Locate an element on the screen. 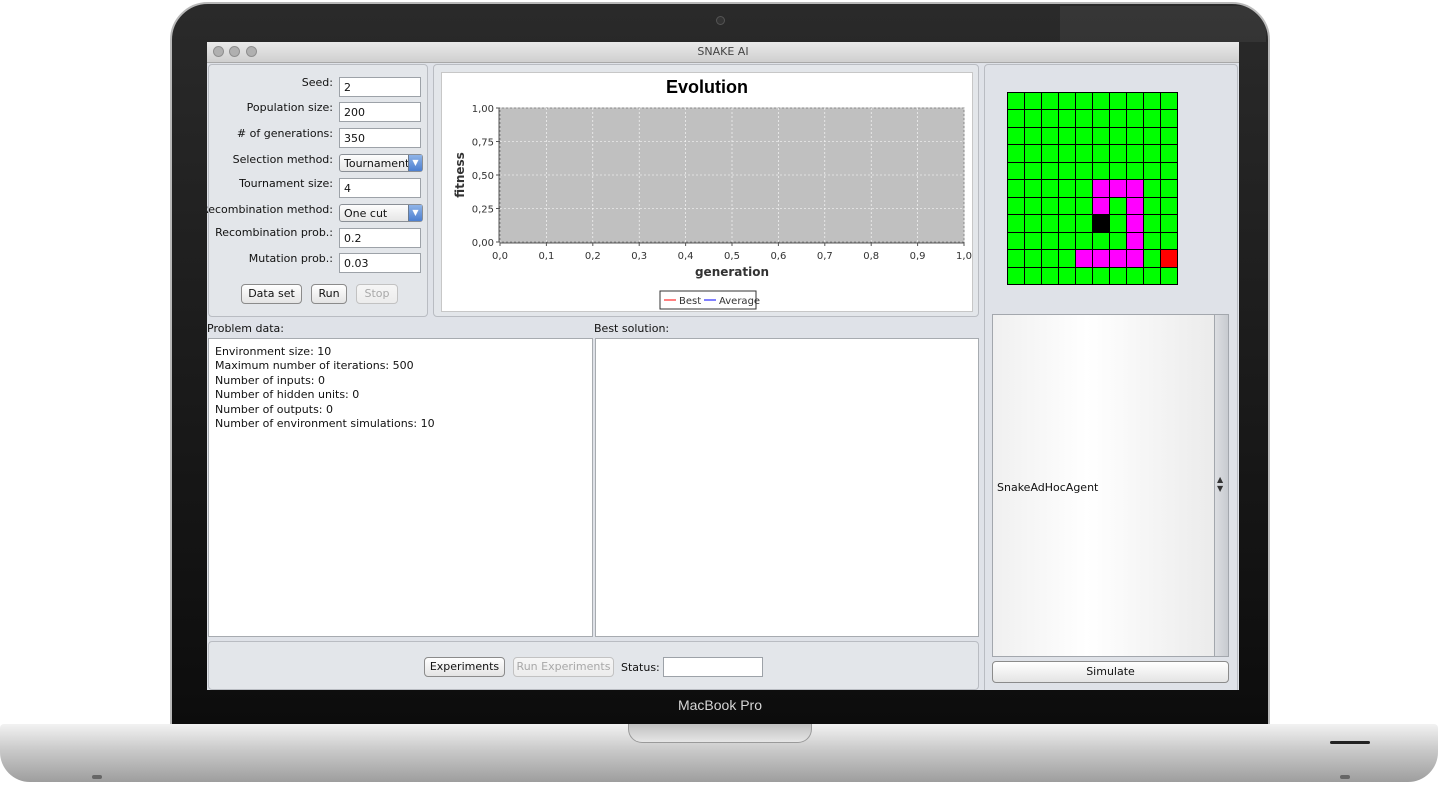 This screenshot has width=1438, height=787. x-tick-label: 0,9 is located at coordinates (918, 256).